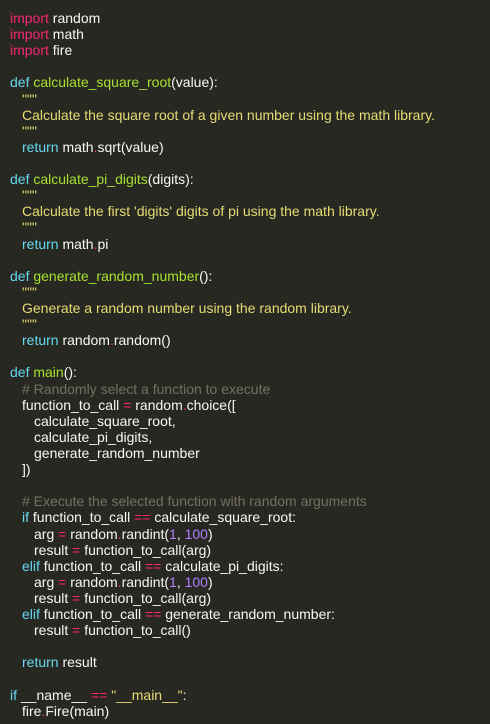  What do you see at coordinates (222, 34) in the screenshot?
I see `code-line: import math` at bounding box center [222, 34].